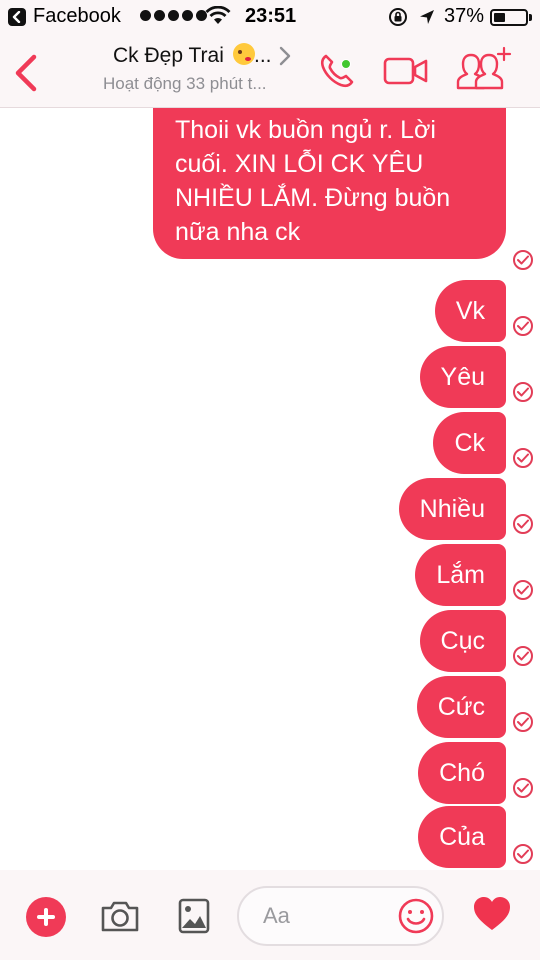  What do you see at coordinates (461, 707) in the screenshot?
I see `message-bubble: Cức` at bounding box center [461, 707].